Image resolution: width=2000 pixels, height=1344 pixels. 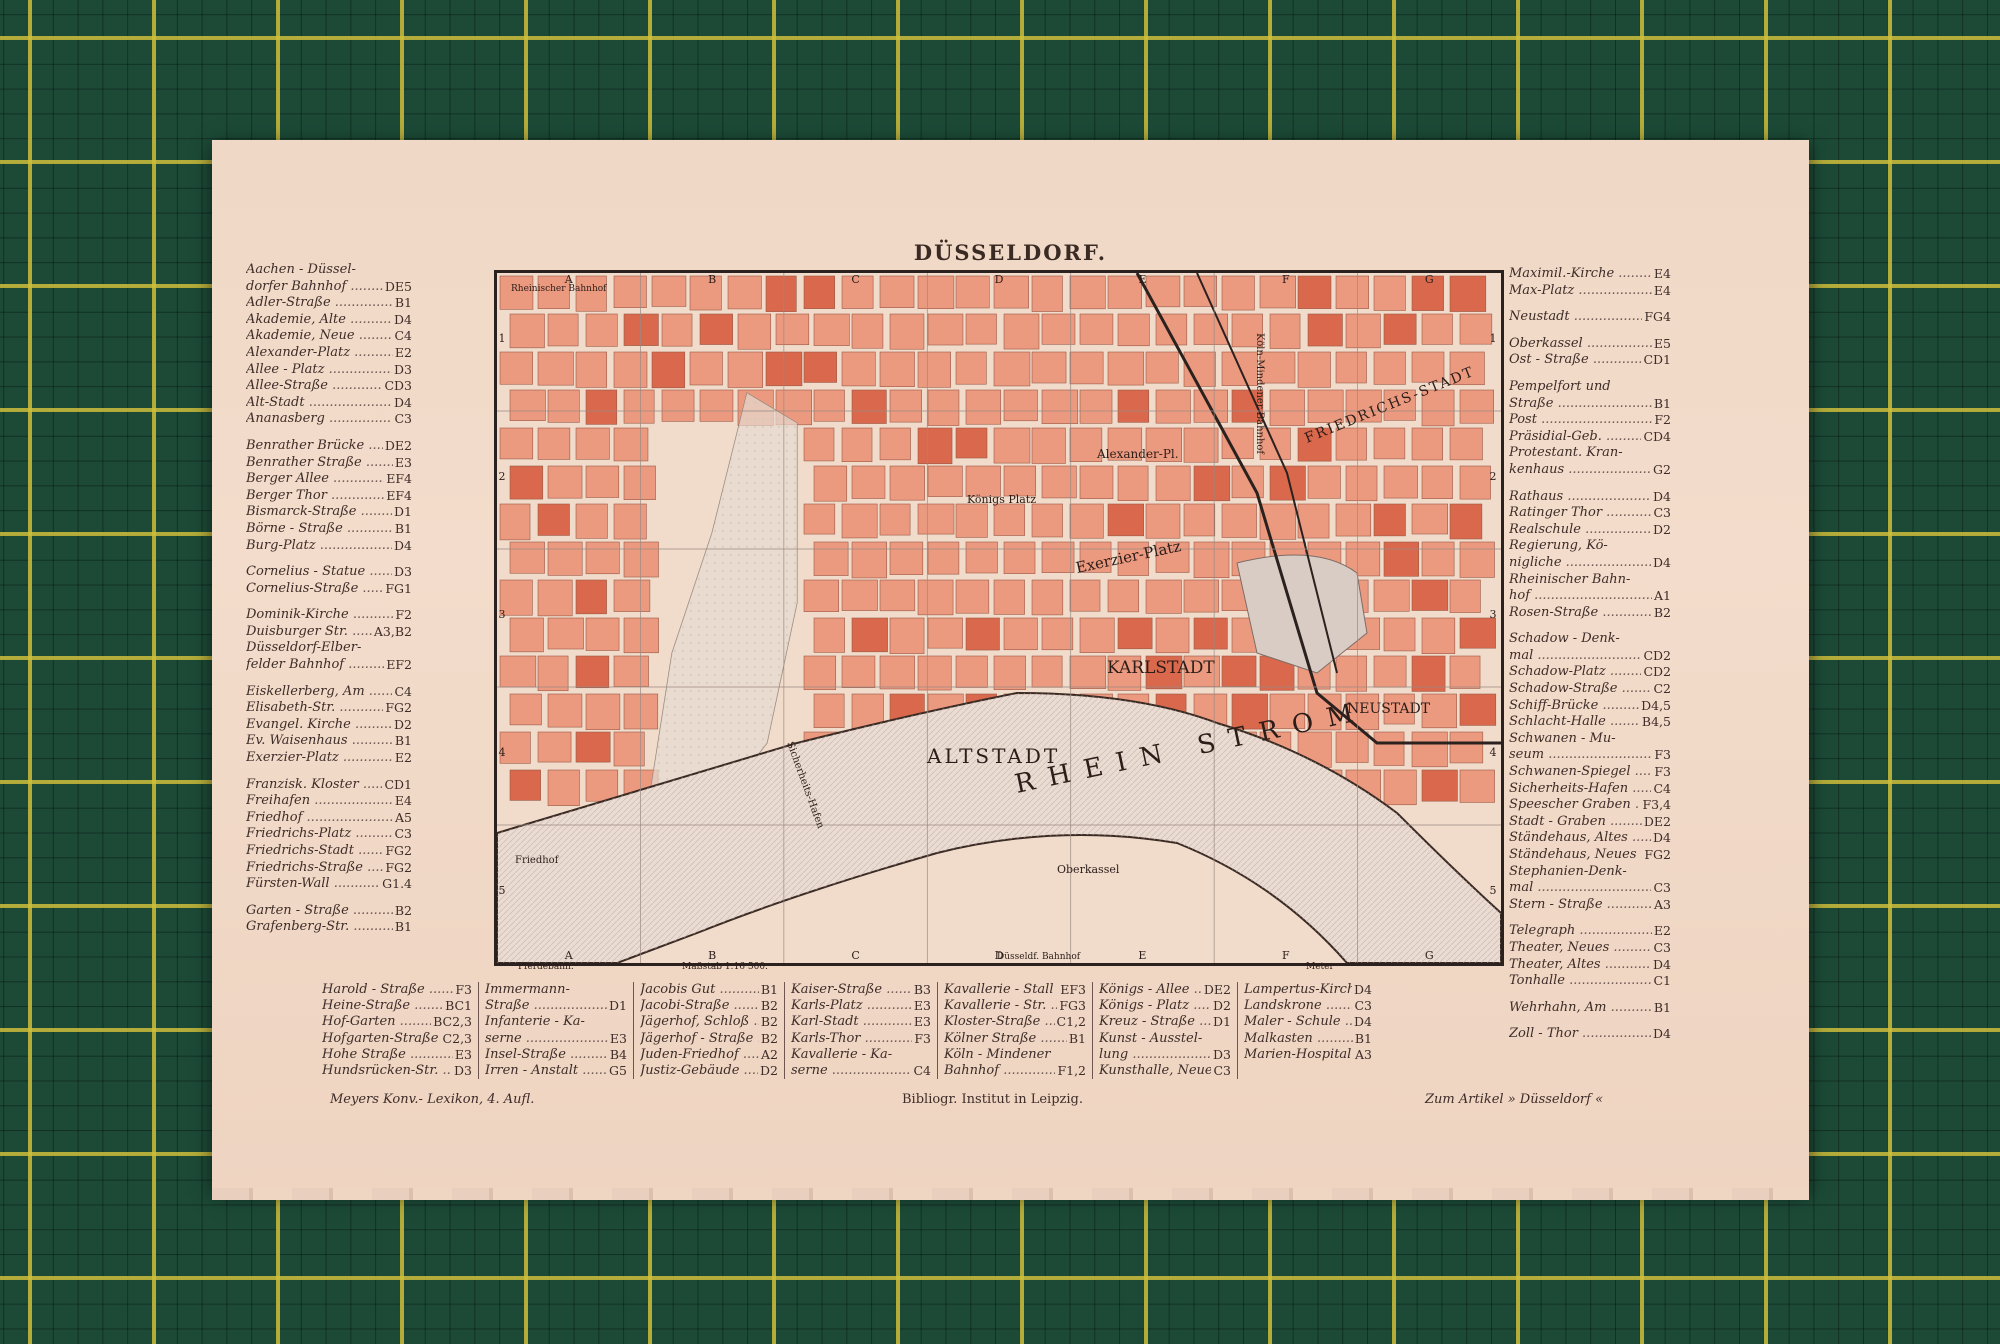 What do you see at coordinates (1165, 1071) in the screenshot?
I see `index-entry: Kunsthalle, NeueC3` at bounding box center [1165, 1071].